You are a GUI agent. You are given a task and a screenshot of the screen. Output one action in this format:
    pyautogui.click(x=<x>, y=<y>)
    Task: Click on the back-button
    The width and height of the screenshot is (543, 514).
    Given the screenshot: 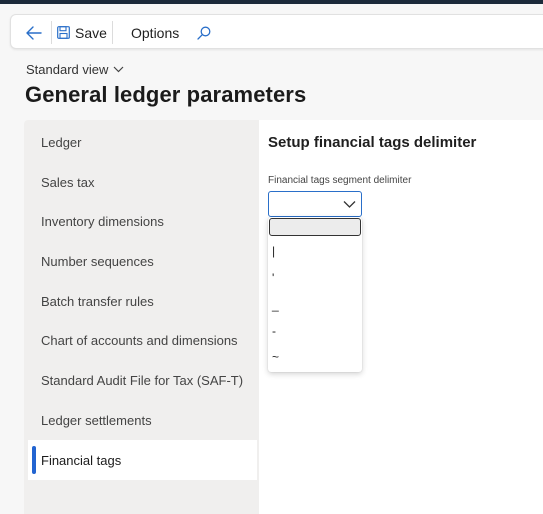 What is the action you would take?
    pyautogui.click(x=34, y=32)
    